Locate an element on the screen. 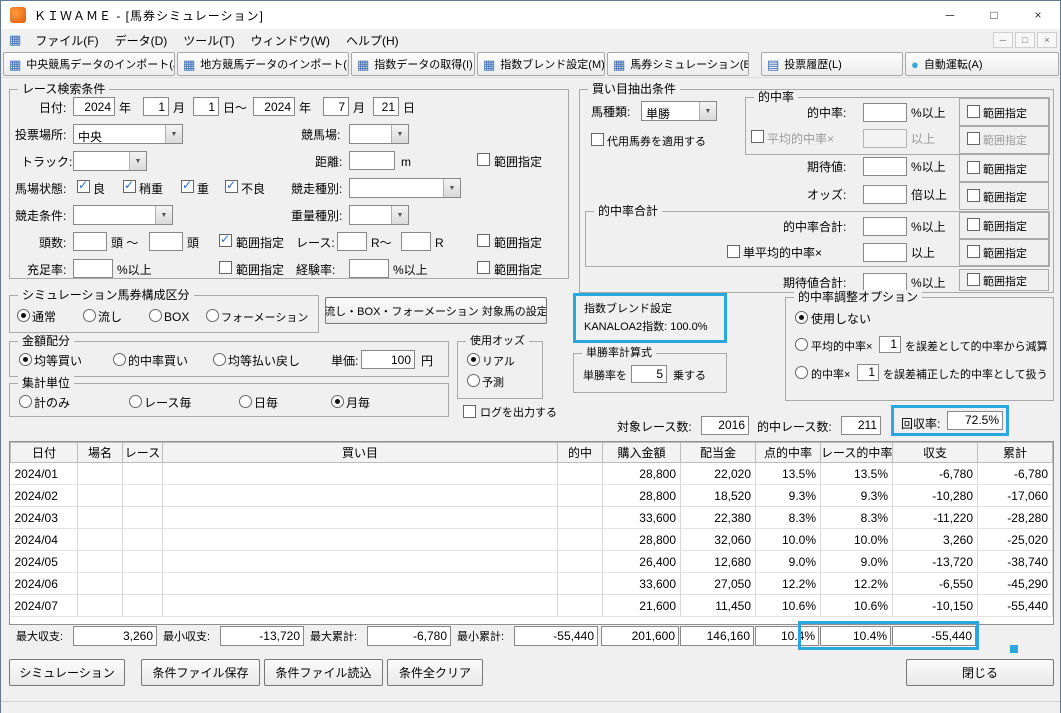 The width and height of the screenshot is (1061, 713). heads-max-input is located at coordinates (166, 241).